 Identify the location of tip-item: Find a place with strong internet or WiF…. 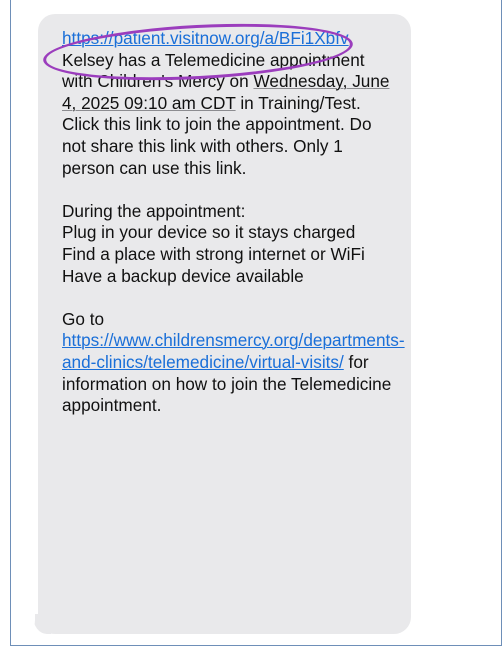
(213, 253).